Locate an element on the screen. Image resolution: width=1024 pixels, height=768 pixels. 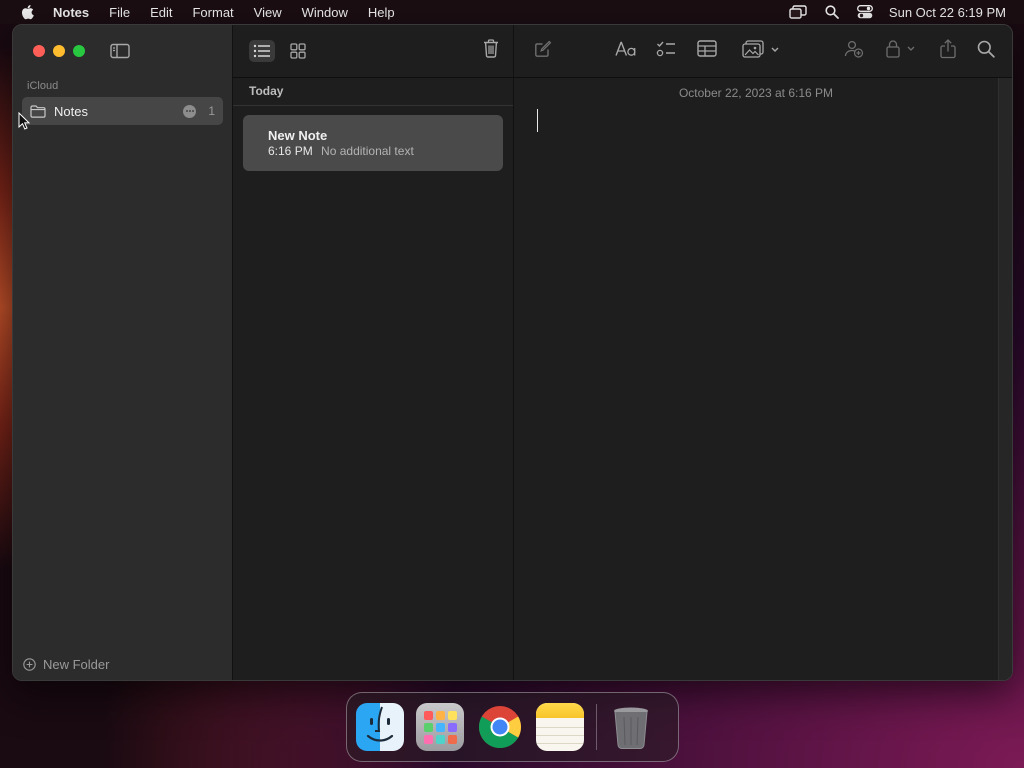
new-folder-button: New Folder is located at coordinates (66, 664).